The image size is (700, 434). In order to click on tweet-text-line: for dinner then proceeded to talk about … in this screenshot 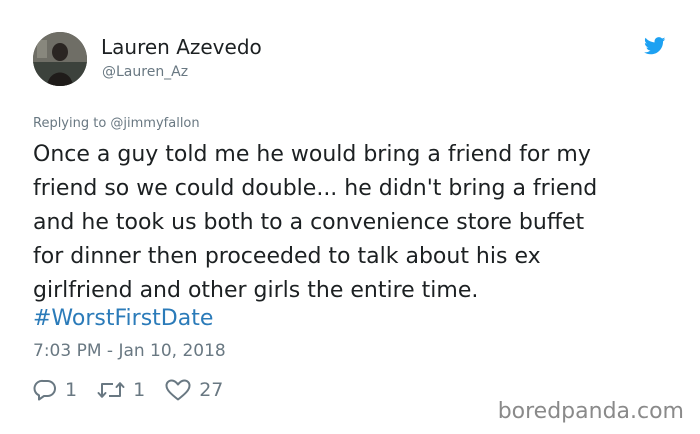, I will do `click(287, 256)`.